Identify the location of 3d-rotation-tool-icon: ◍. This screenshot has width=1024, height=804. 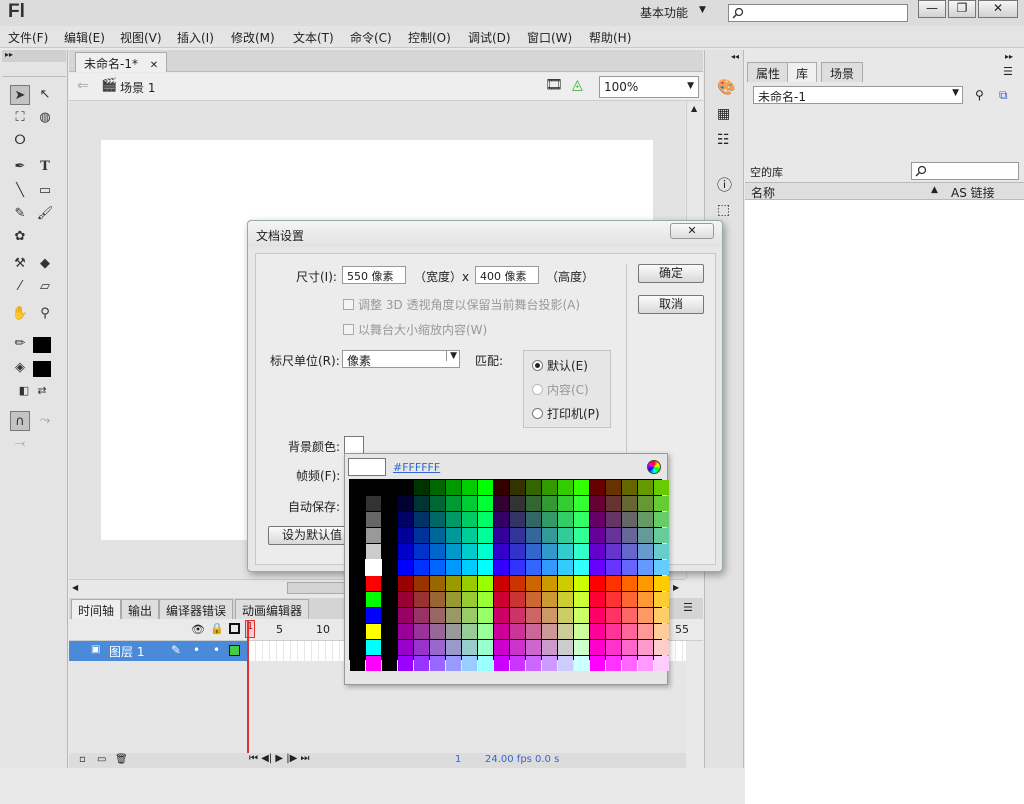
(45, 118).